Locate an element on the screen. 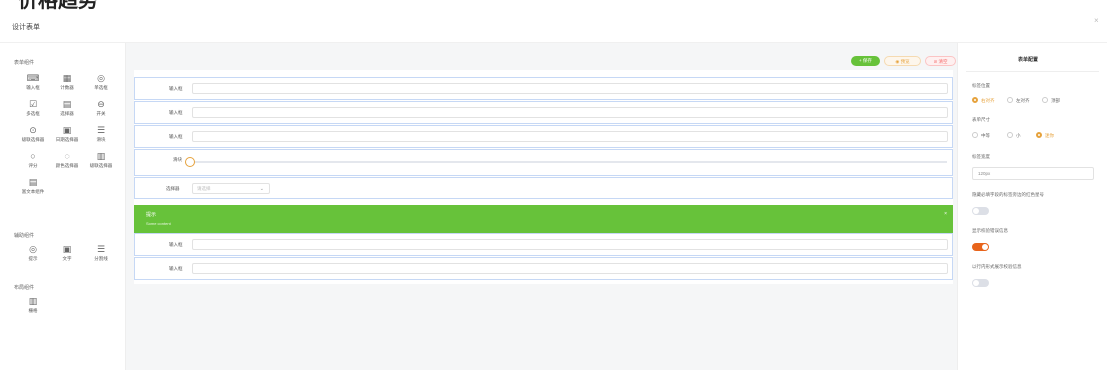 The height and width of the screenshot is (370, 1107). form-row-input-3: 输入框 is located at coordinates (543, 136).